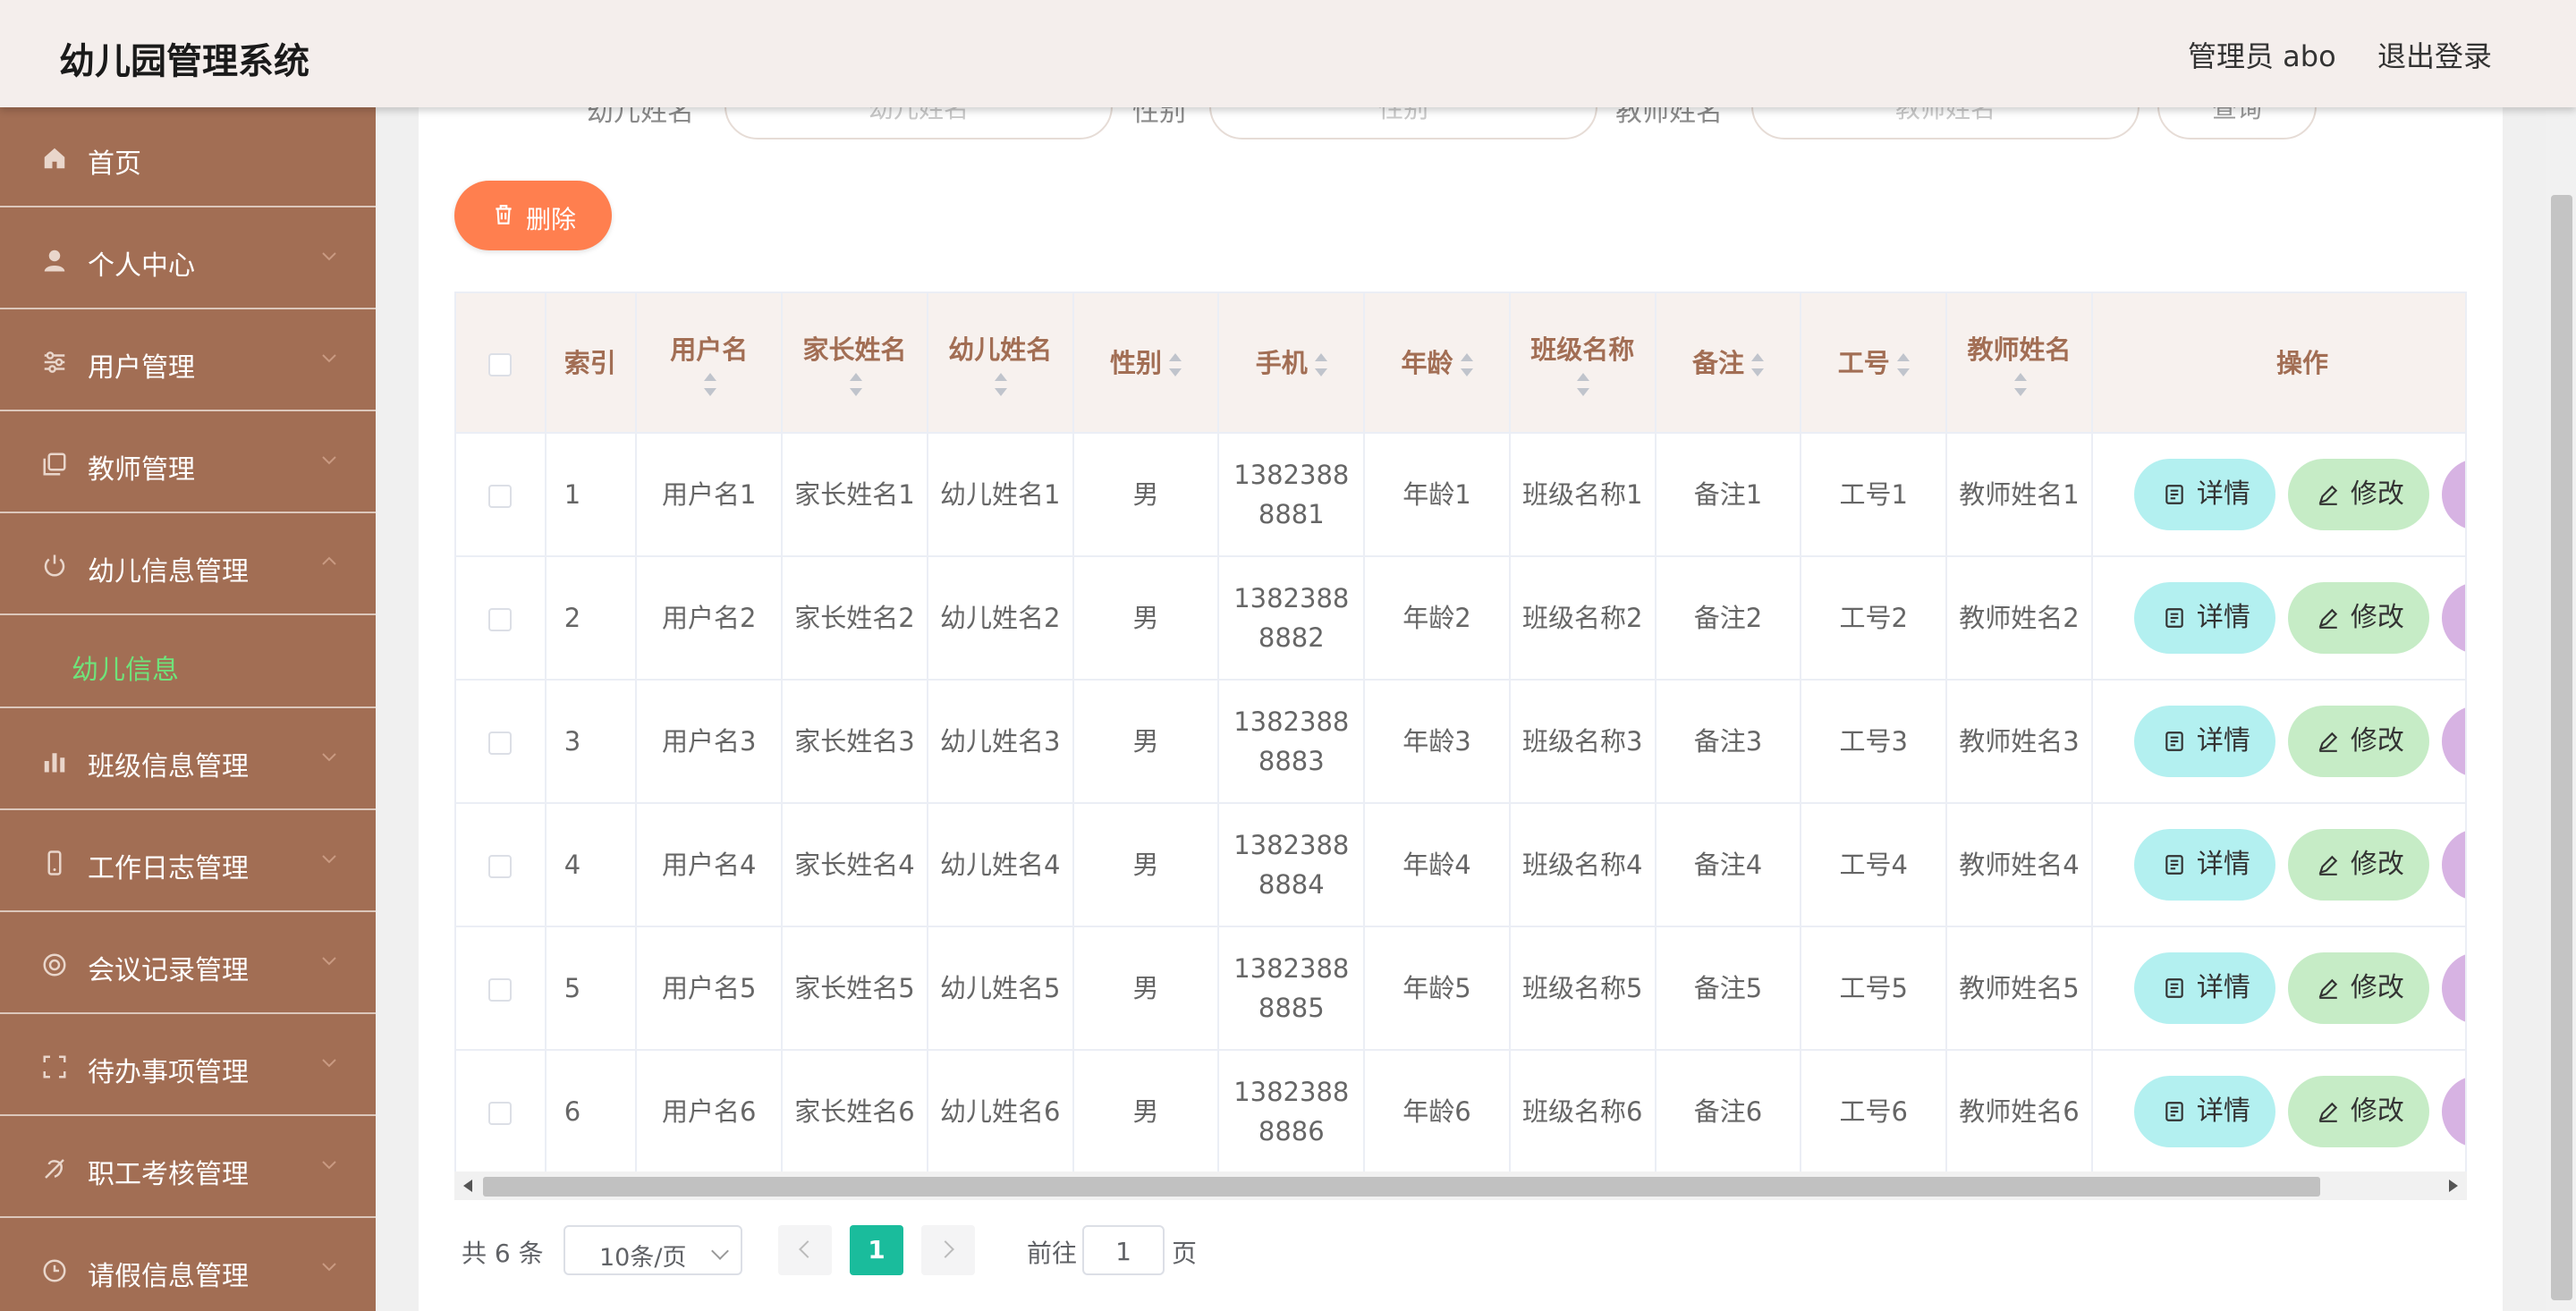 The width and height of the screenshot is (2576, 1311). I want to click on sidebar-item-child-info: 幼儿信息管理, so click(188, 565).